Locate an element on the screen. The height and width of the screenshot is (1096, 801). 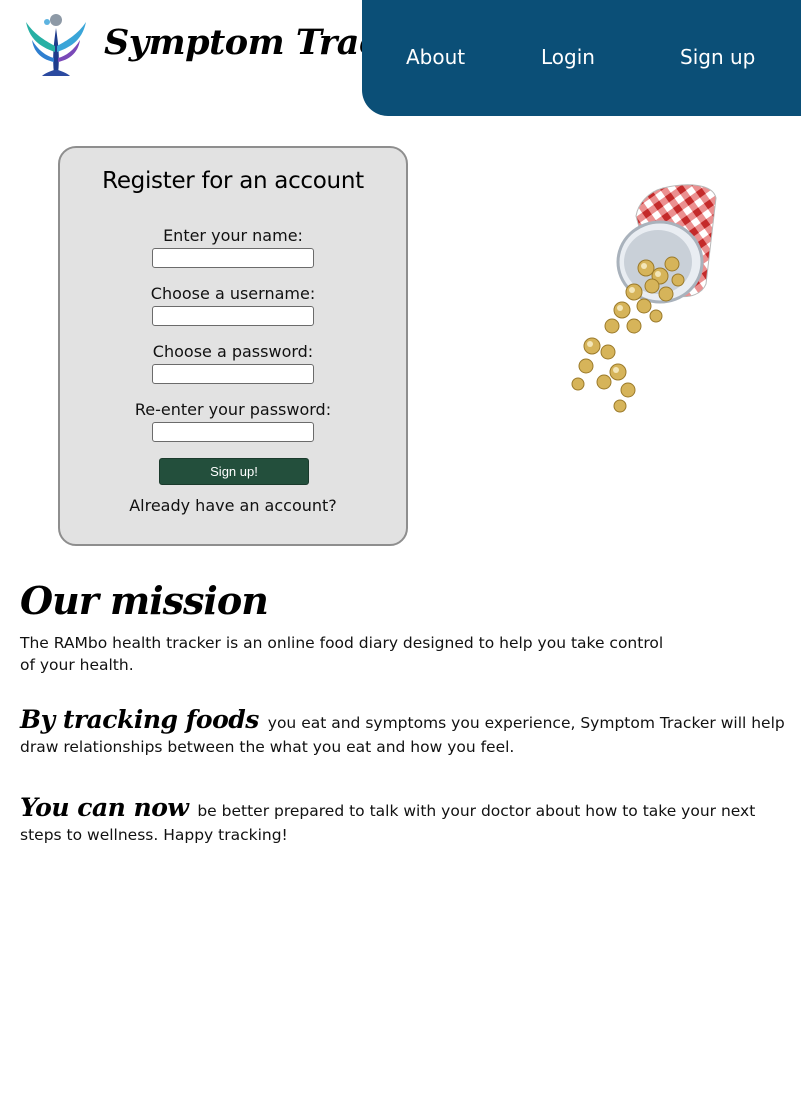
username-input is located at coordinates (233, 316).